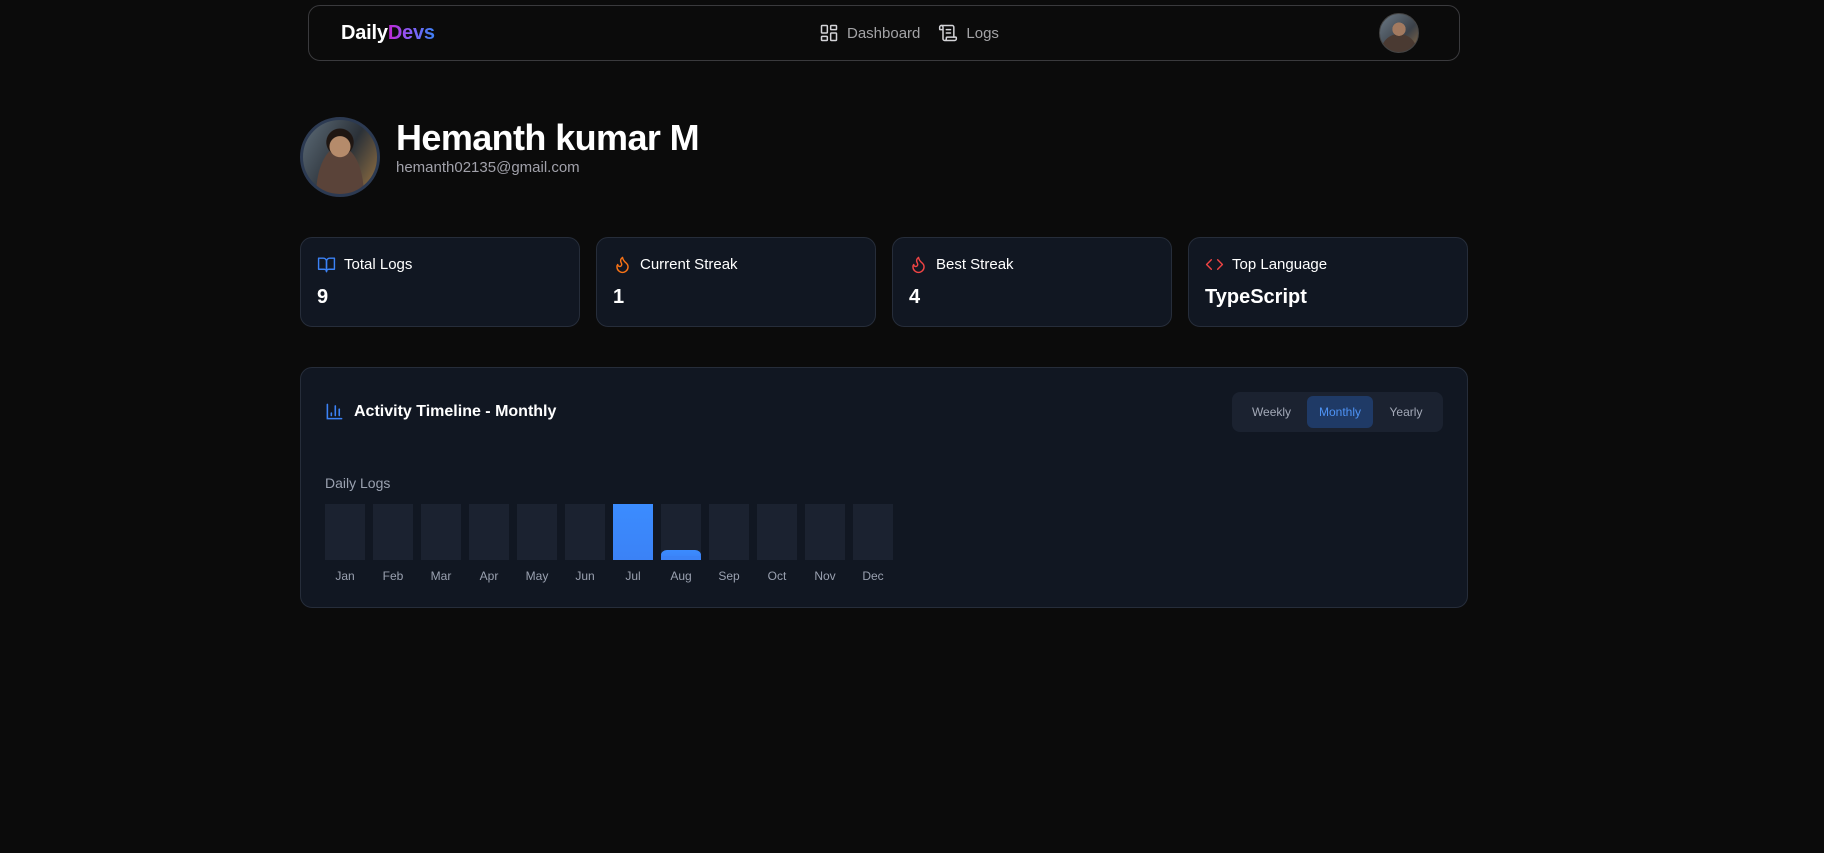 The image size is (1824, 853). Describe the element at coordinates (1406, 412) in the screenshot. I see `toggle-yearly: Yearly` at that location.